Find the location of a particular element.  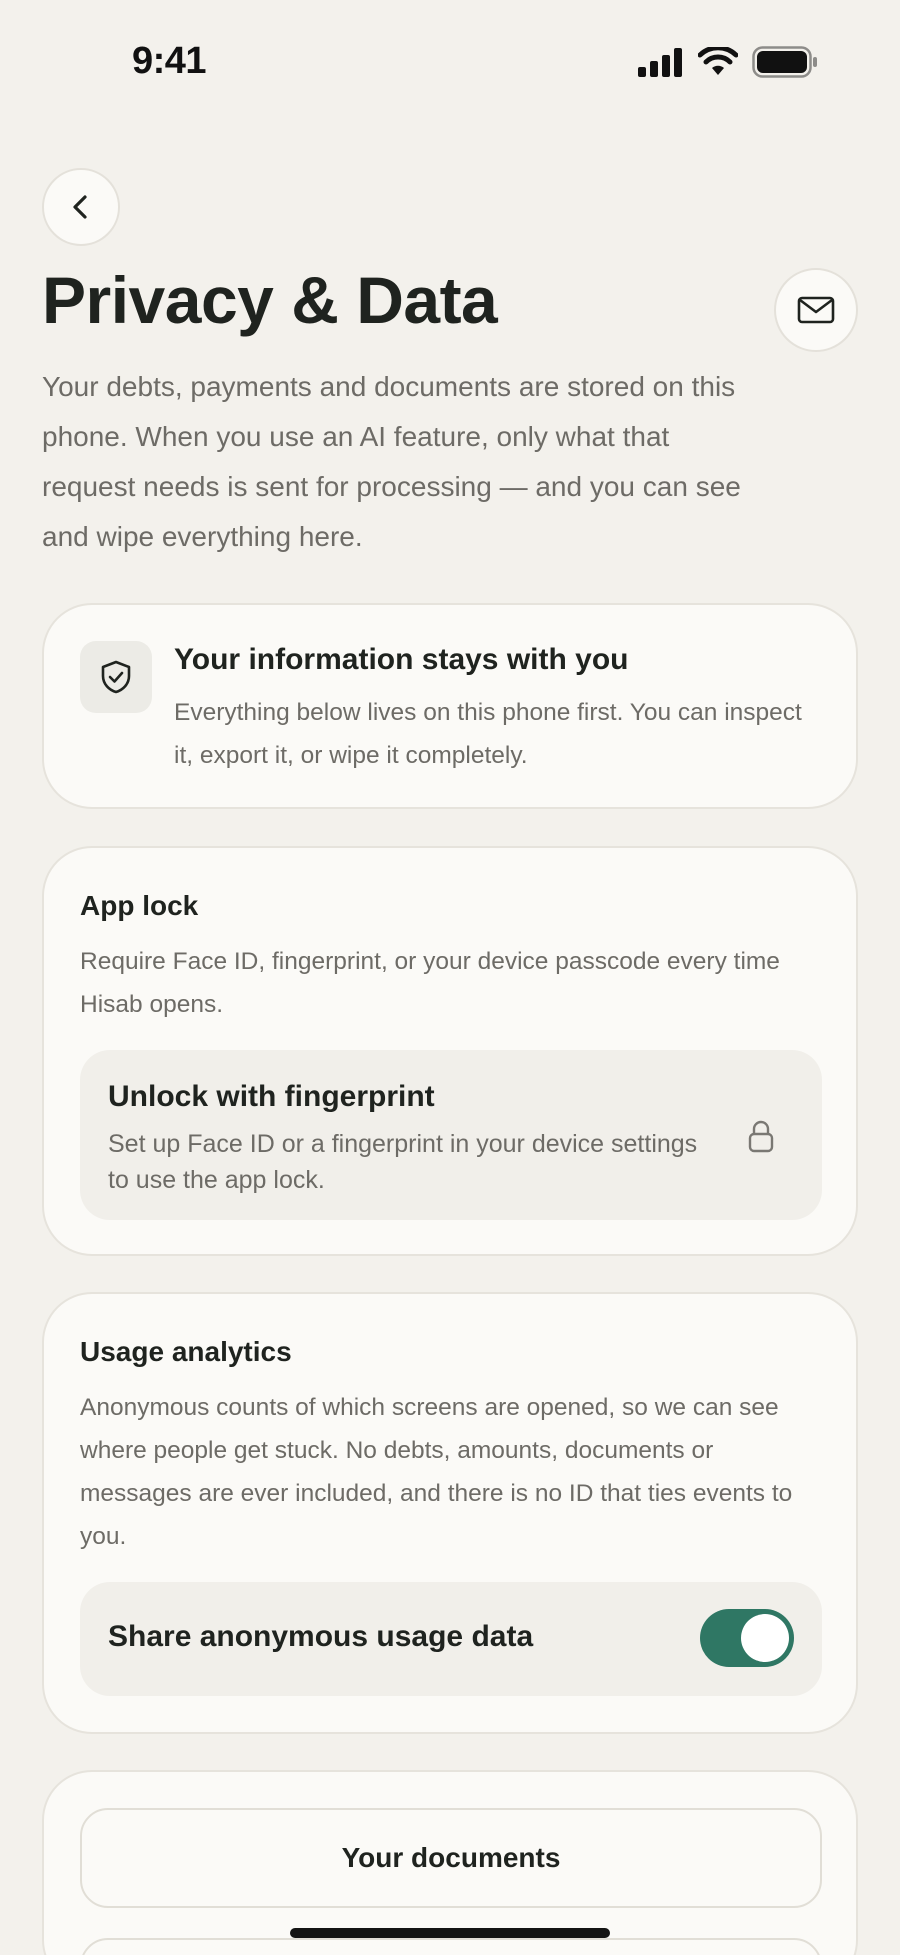

contact-button is located at coordinates (816, 310).